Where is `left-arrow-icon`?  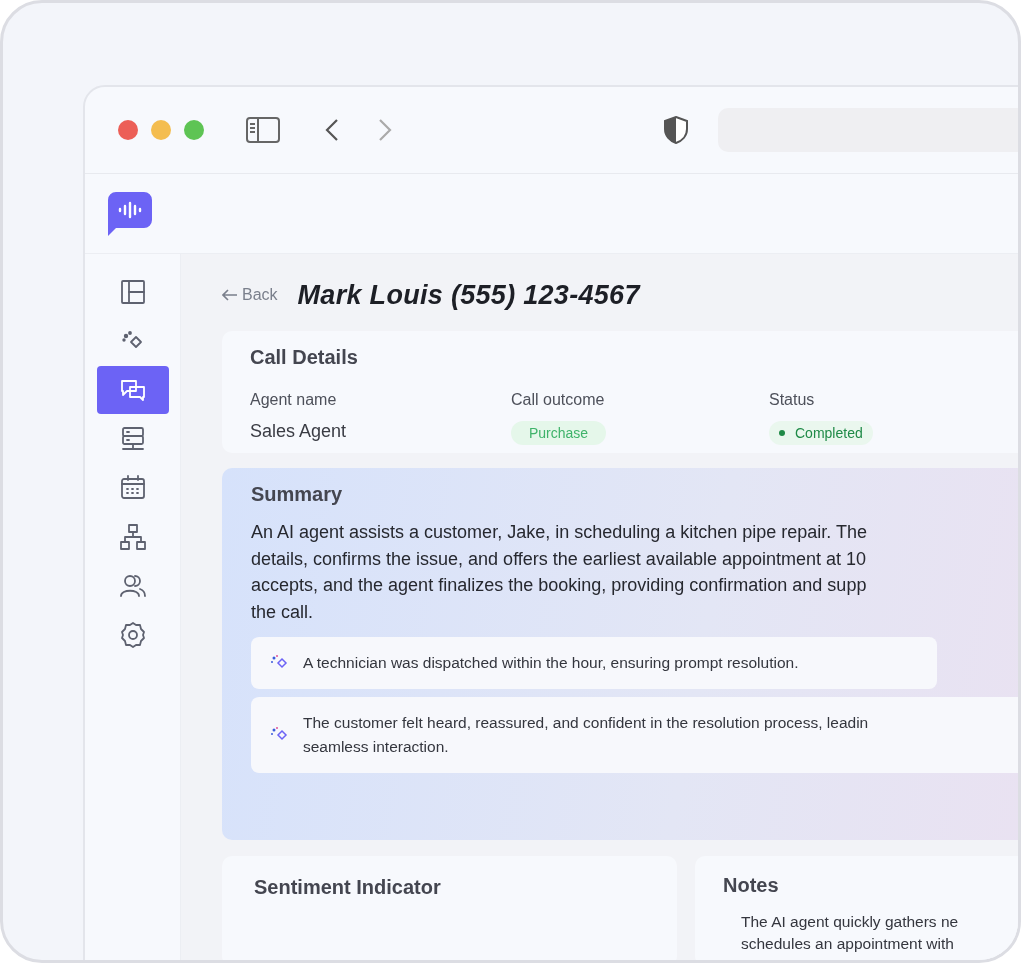 left-arrow-icon is located at coordinates (230, 295).